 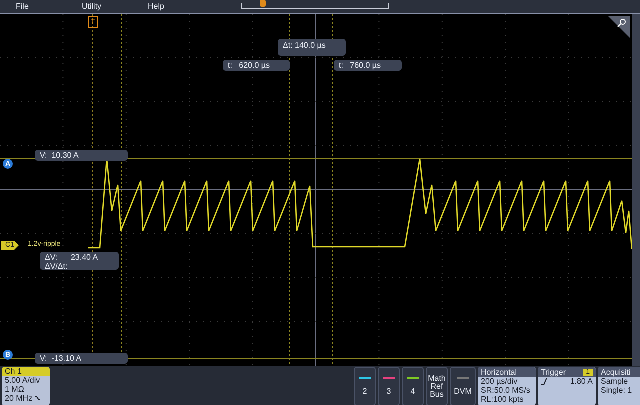 What do you see at coordinates (619, 386) in the screenshot?
I see `acquisition-badge: Acquisiti Sample Single: 1` at bounding box center [619, 386].